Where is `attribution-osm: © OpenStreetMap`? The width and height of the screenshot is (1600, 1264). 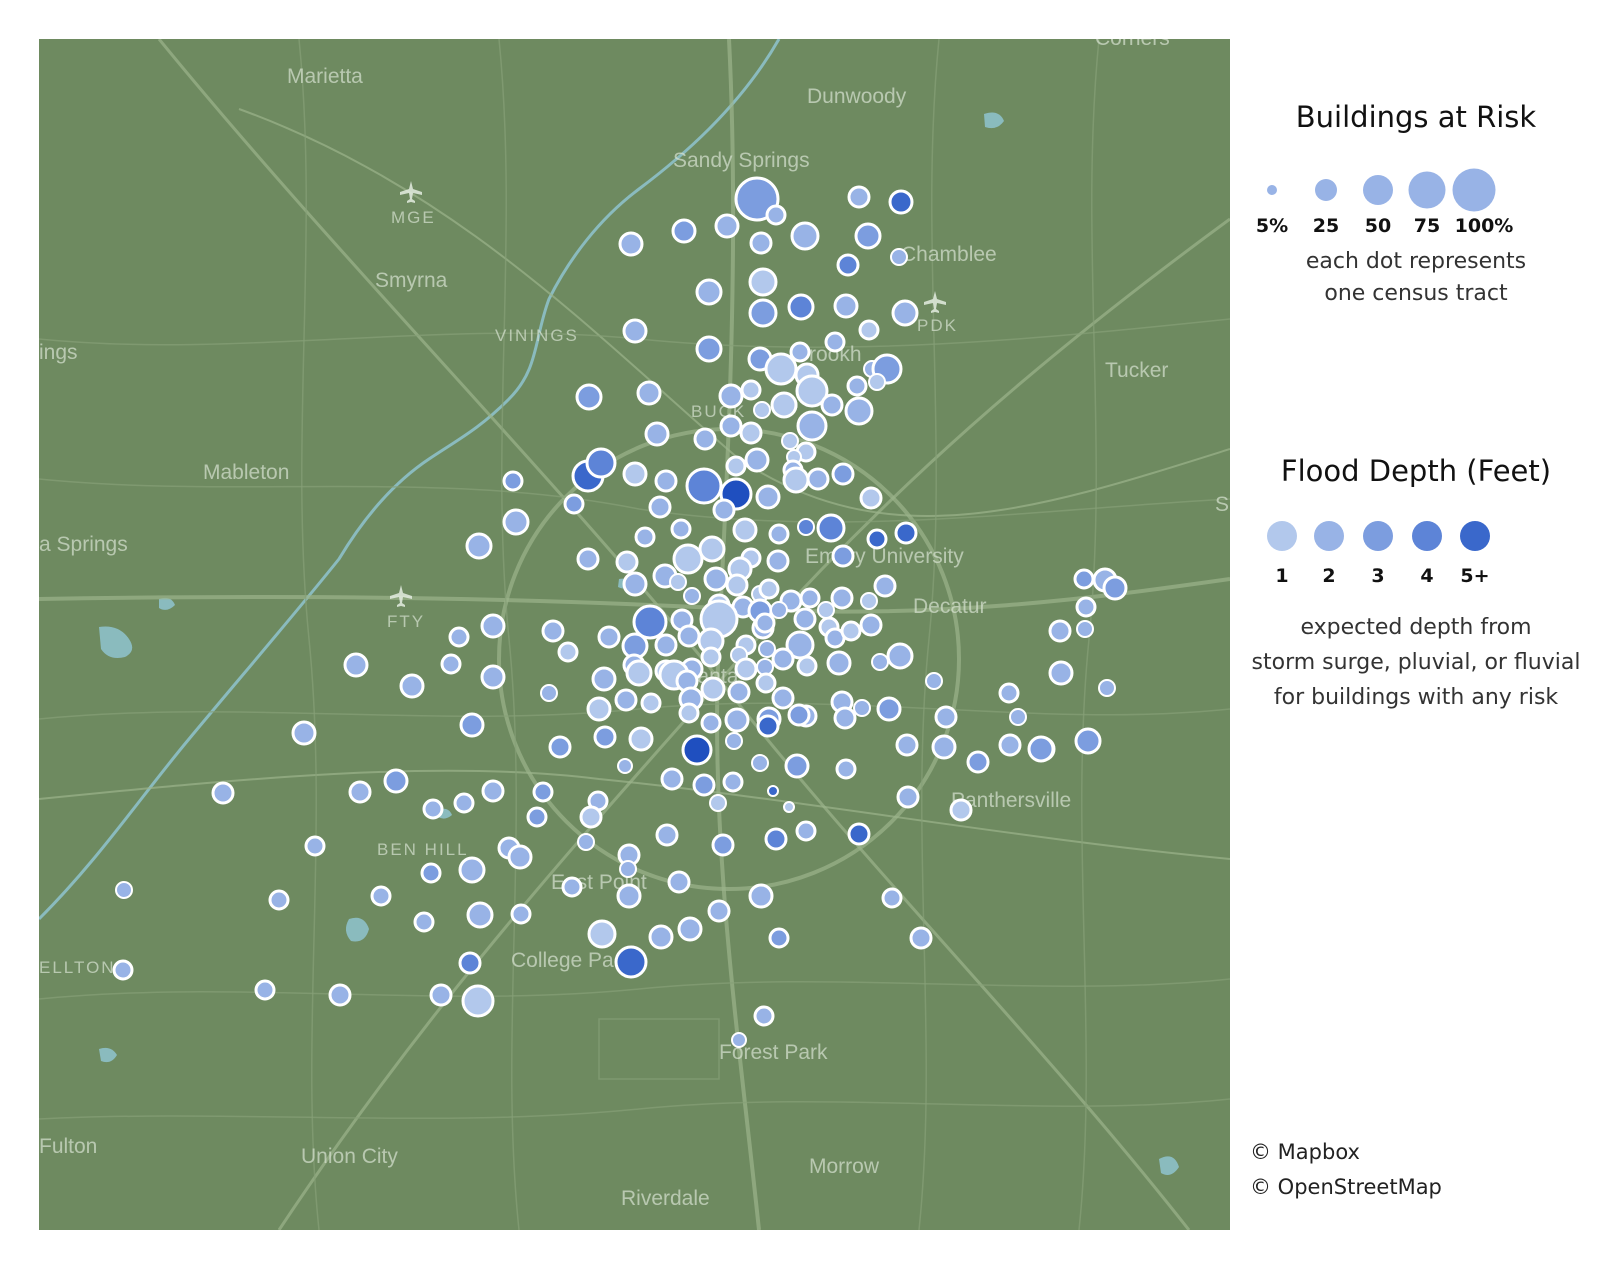
attribution-osm: © OpenStreetMap is located at coordinates (1346, 1187).